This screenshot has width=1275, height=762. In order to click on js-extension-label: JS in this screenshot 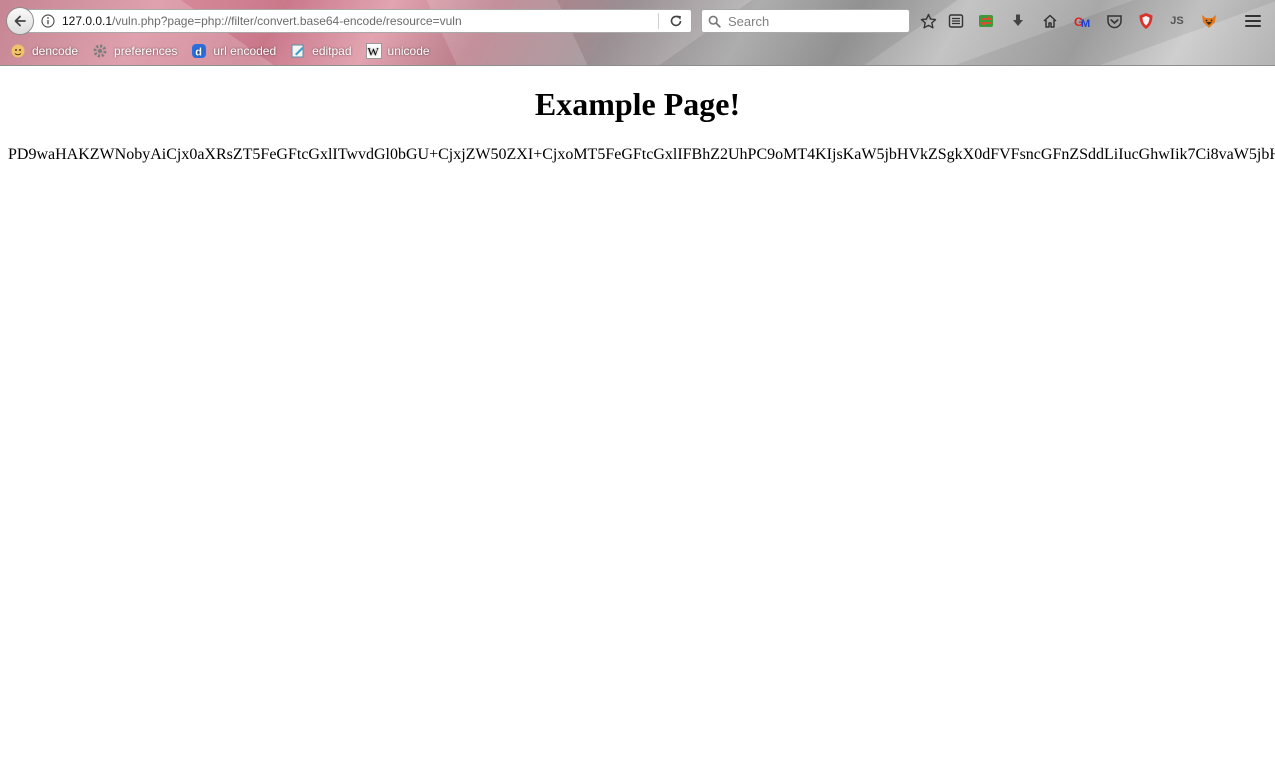, I will do `click(1177, 21)`.